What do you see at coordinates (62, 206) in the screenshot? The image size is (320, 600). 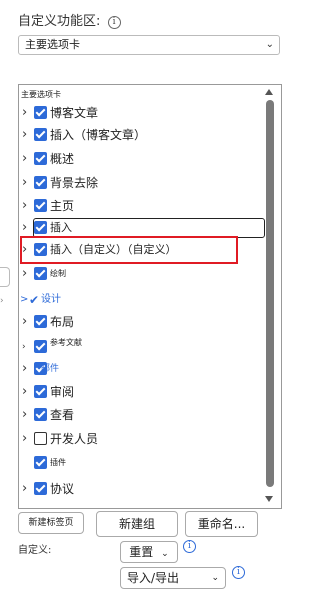 I see `list-item-label: 主页` at bounding box center [62, 206].